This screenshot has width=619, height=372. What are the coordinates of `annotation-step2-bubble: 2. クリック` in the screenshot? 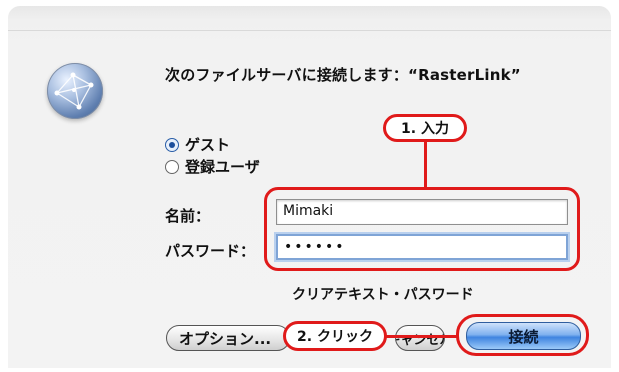 It's located at (335, 336).